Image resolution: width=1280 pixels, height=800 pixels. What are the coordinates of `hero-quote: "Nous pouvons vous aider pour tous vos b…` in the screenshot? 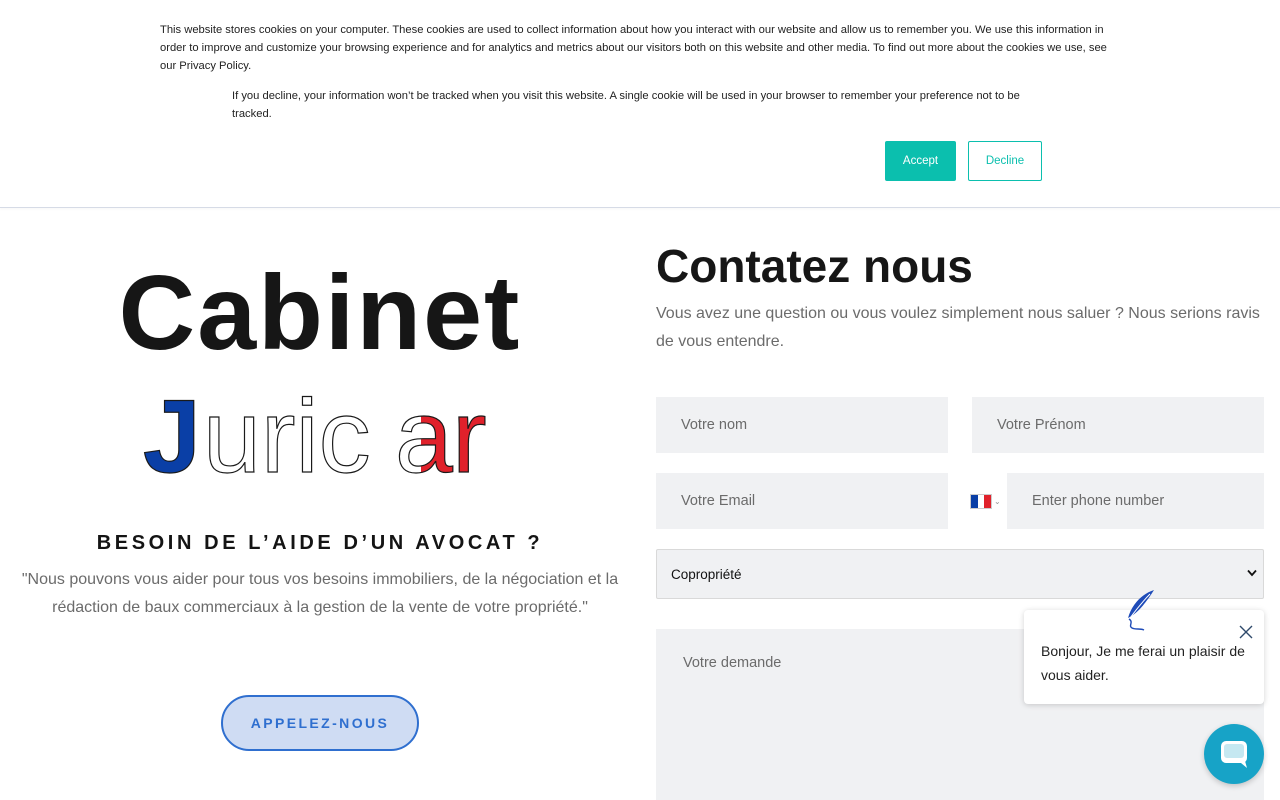 It's located at (320, 593).